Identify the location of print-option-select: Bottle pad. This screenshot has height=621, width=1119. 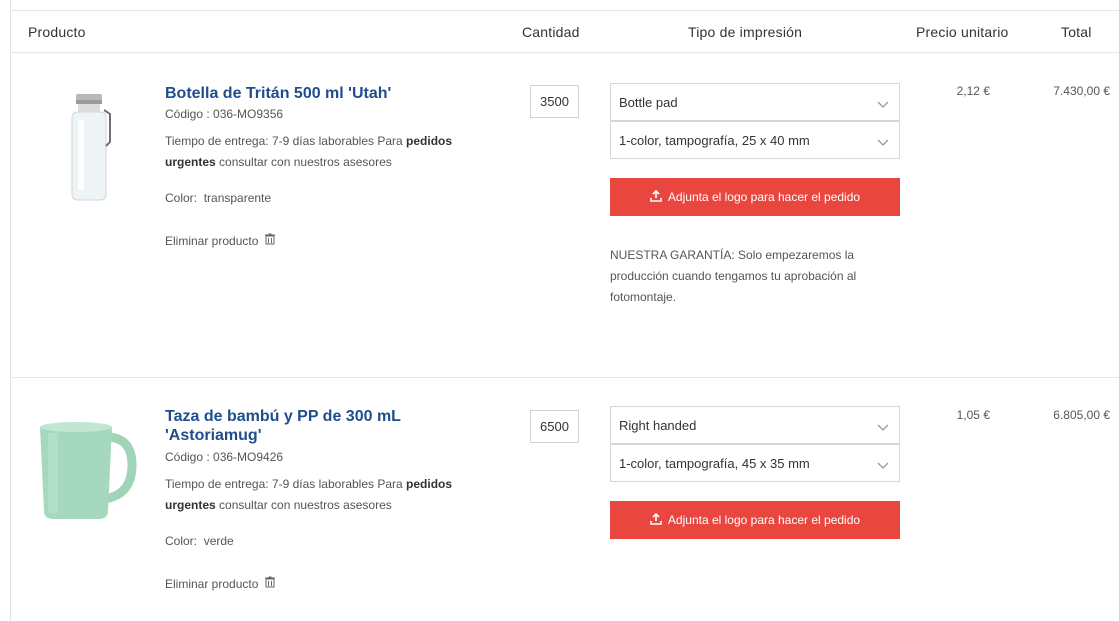
(755, 102).